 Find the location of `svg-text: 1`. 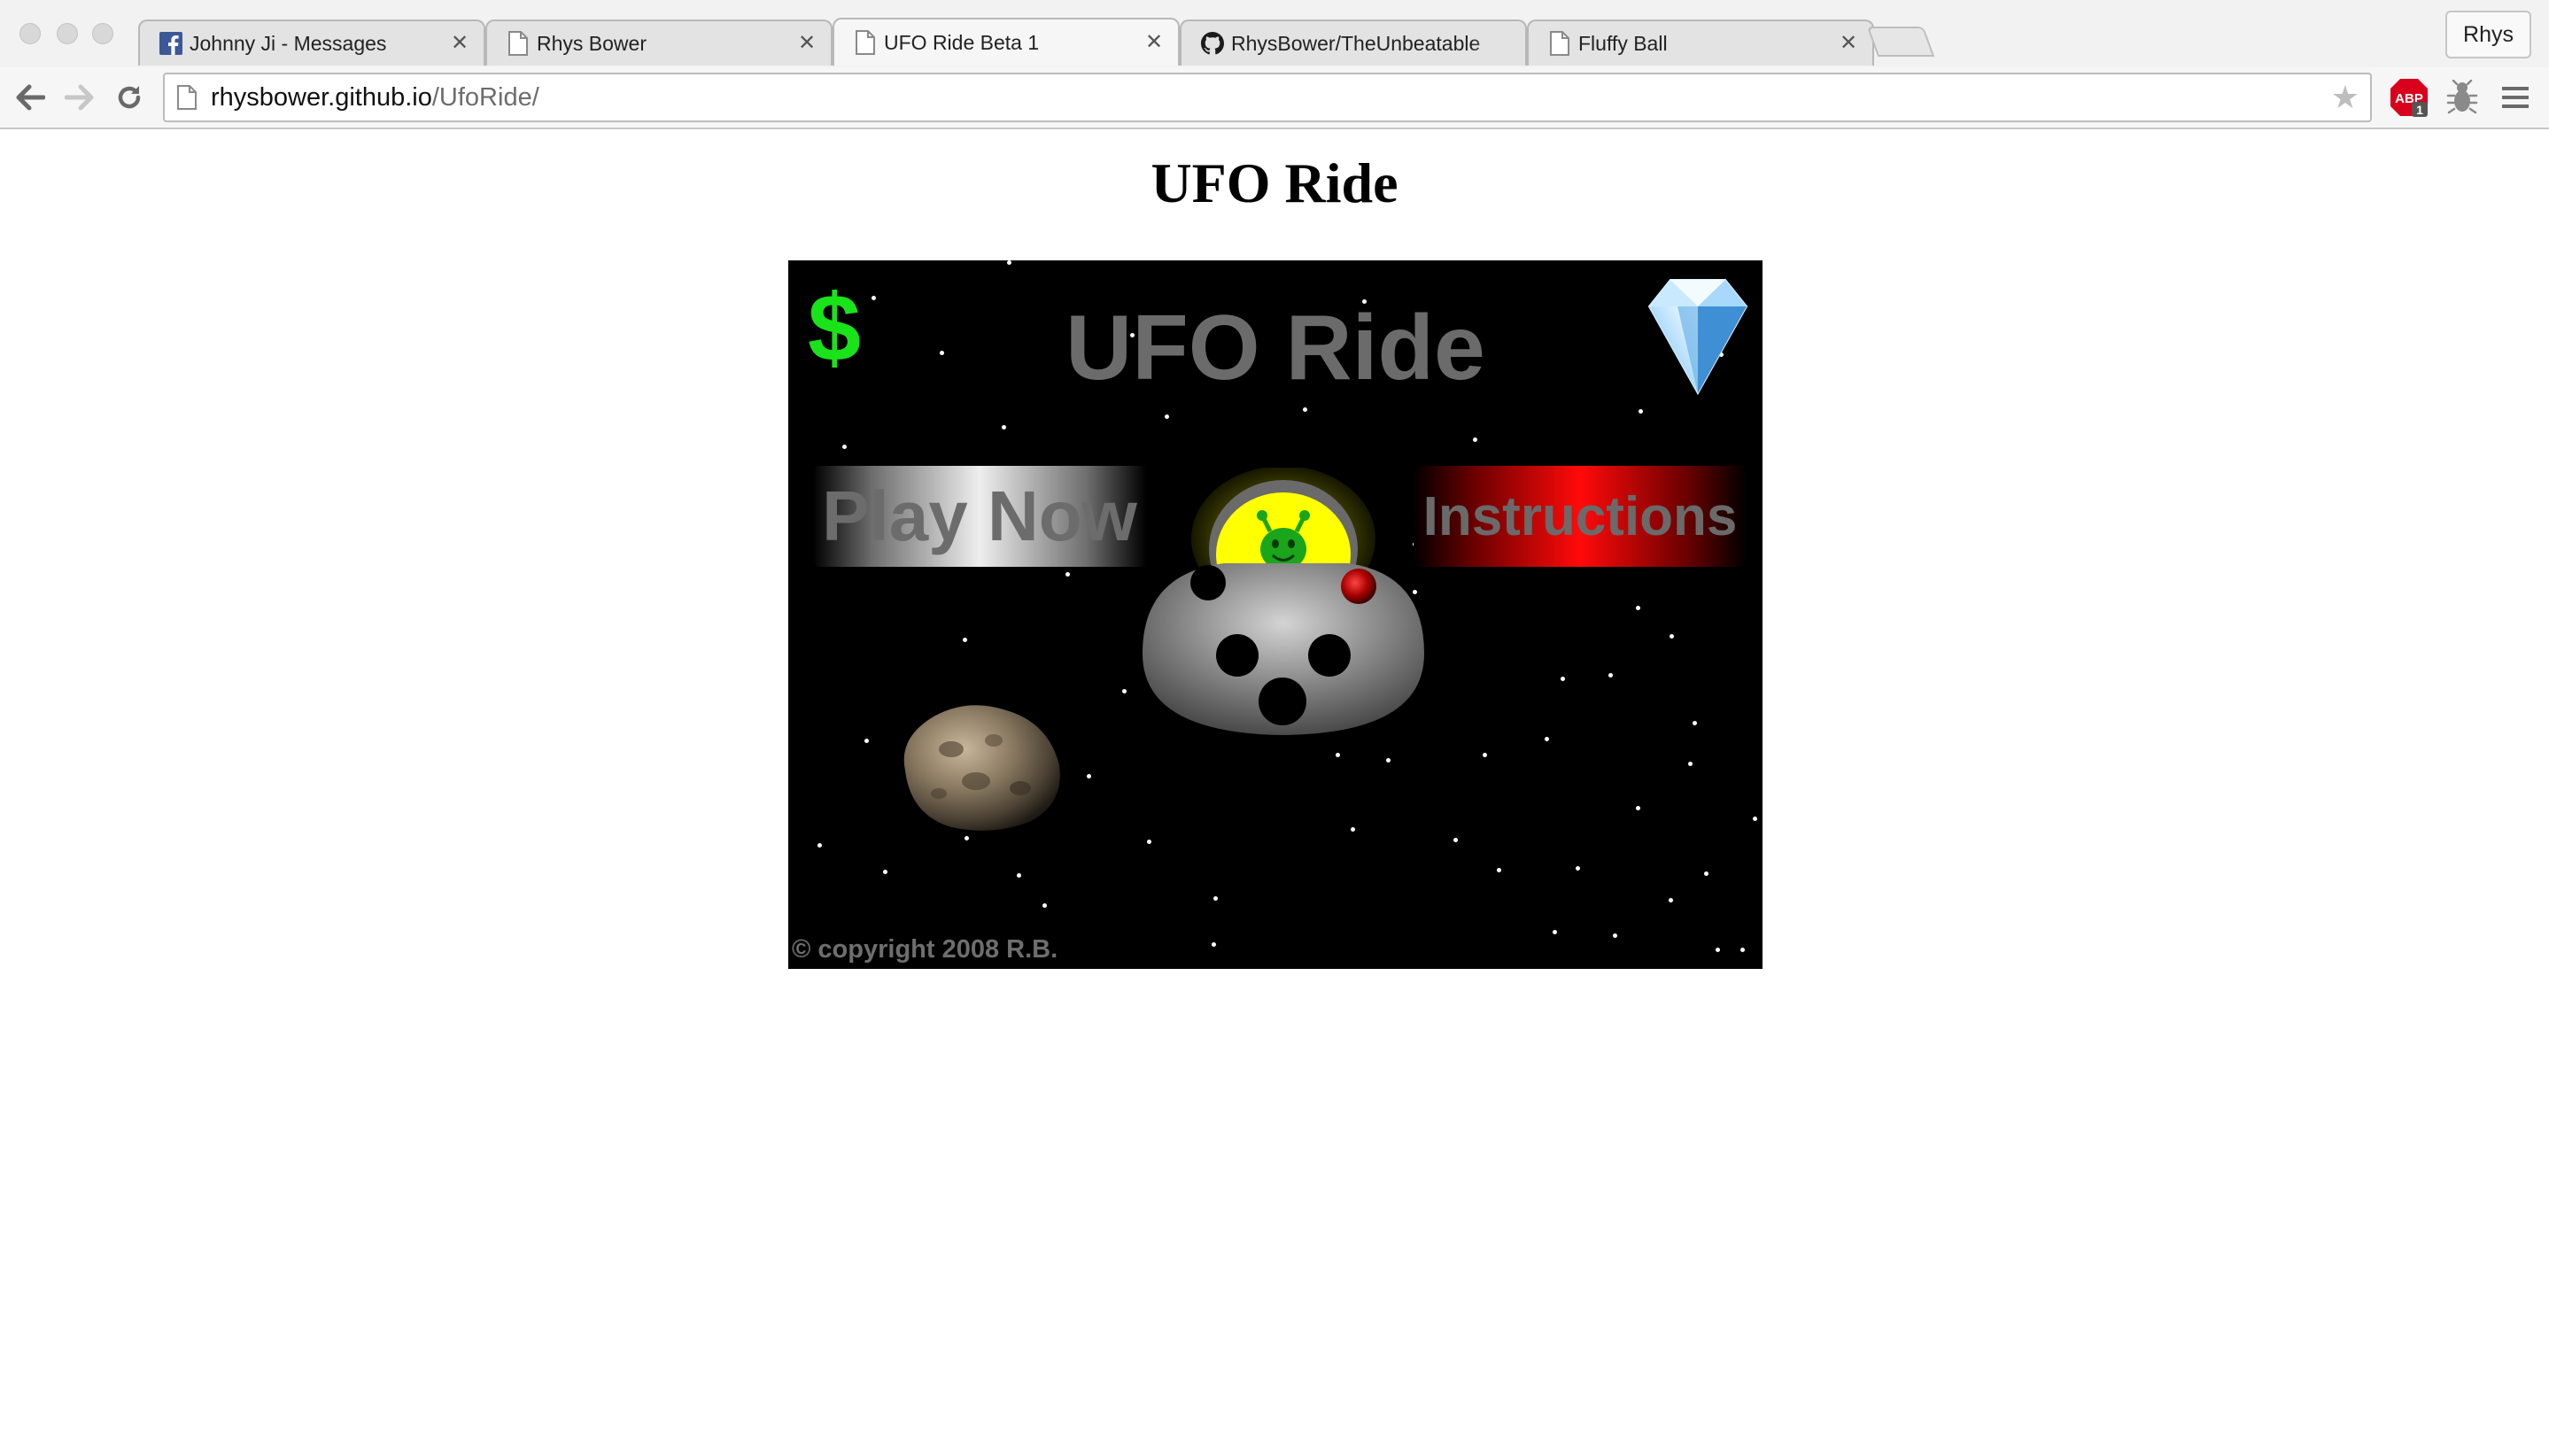

svg-text: 1 is located at coordinates (2419, 110).